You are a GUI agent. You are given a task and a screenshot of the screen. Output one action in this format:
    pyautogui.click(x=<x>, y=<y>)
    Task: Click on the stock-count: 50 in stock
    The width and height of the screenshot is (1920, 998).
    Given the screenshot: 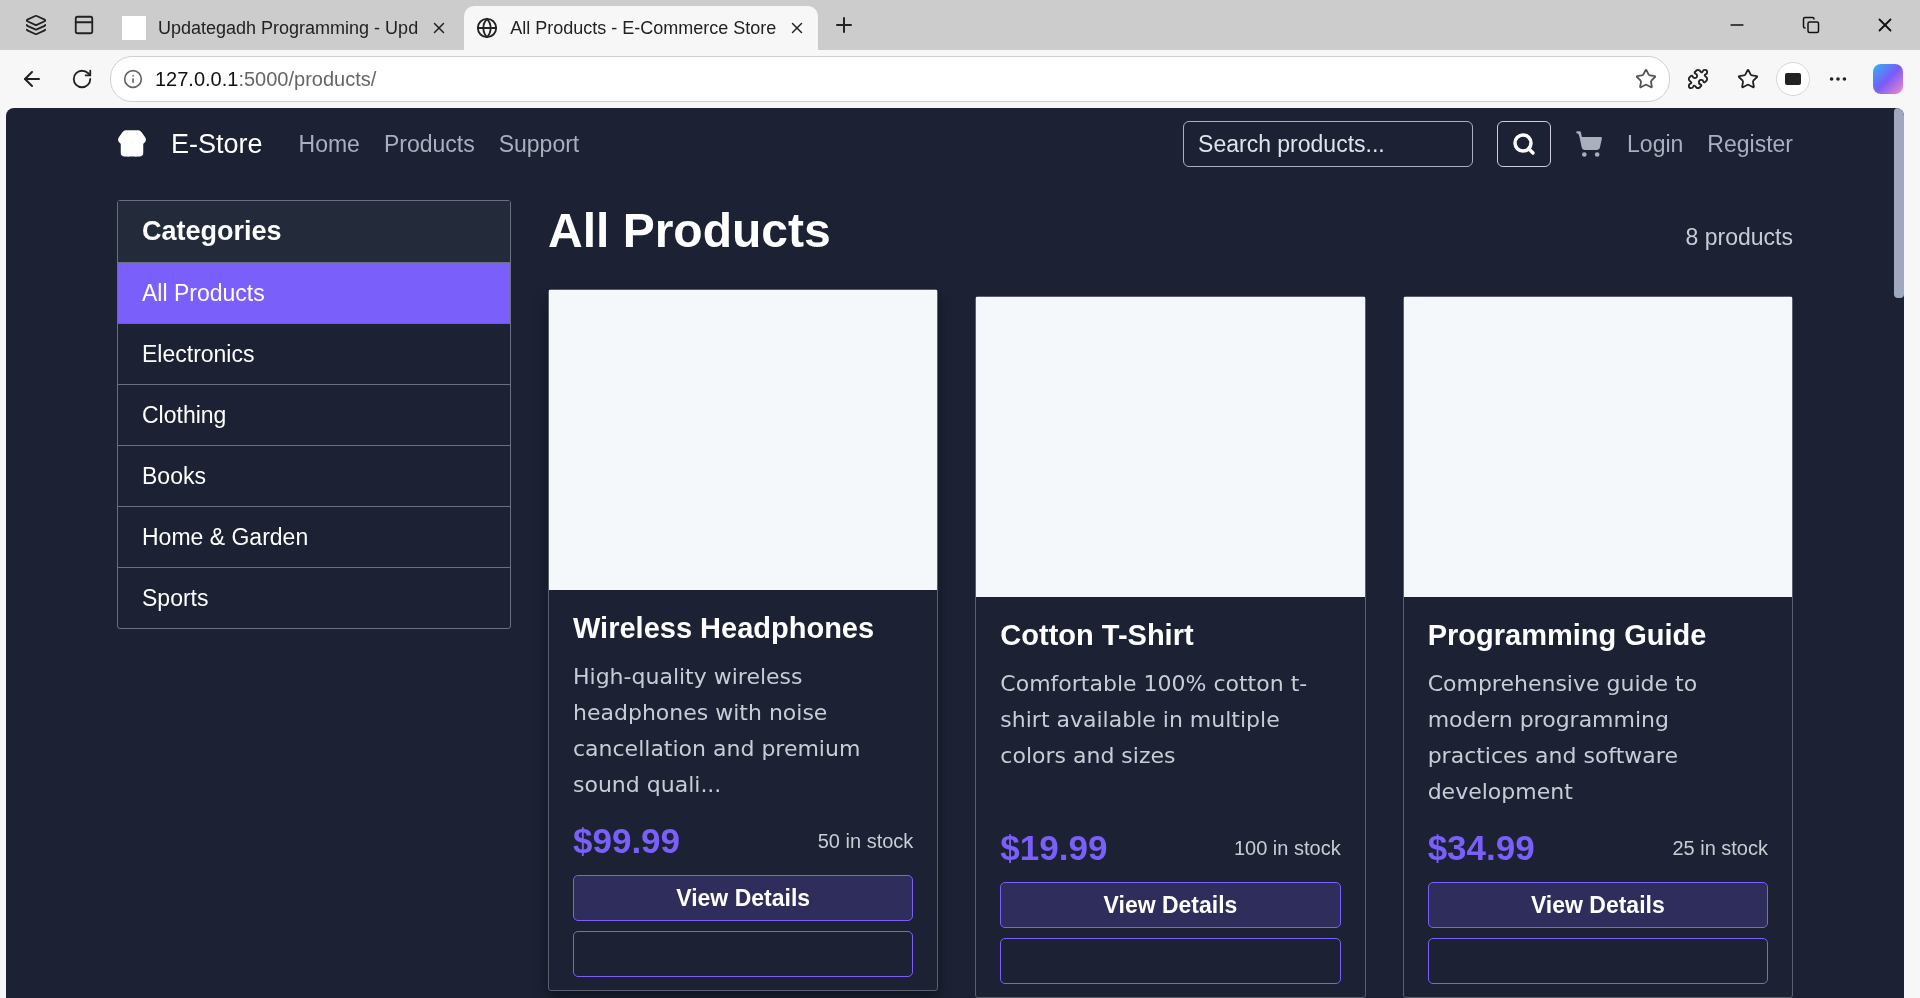 What is the action you would take?
    pyautogui.click(x=865, y=841)
    